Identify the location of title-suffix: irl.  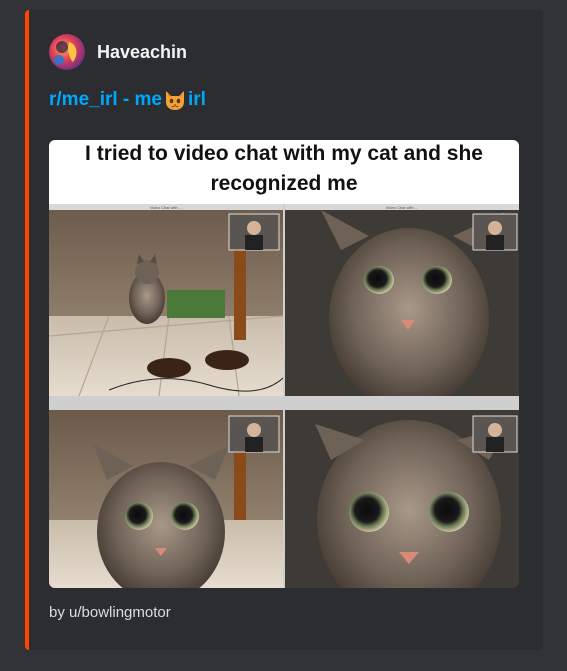
(197, 99).